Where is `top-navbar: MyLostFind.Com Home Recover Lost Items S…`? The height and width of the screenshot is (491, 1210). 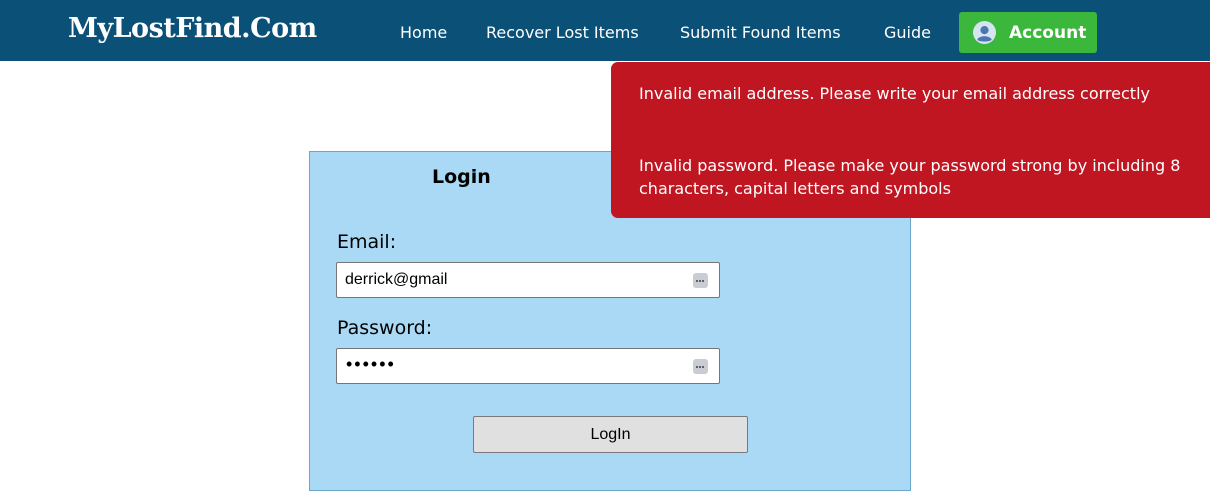
top-navbar: MyLostFind.Com Home Recover Lost Items S… is located at coordinates (605, 30).